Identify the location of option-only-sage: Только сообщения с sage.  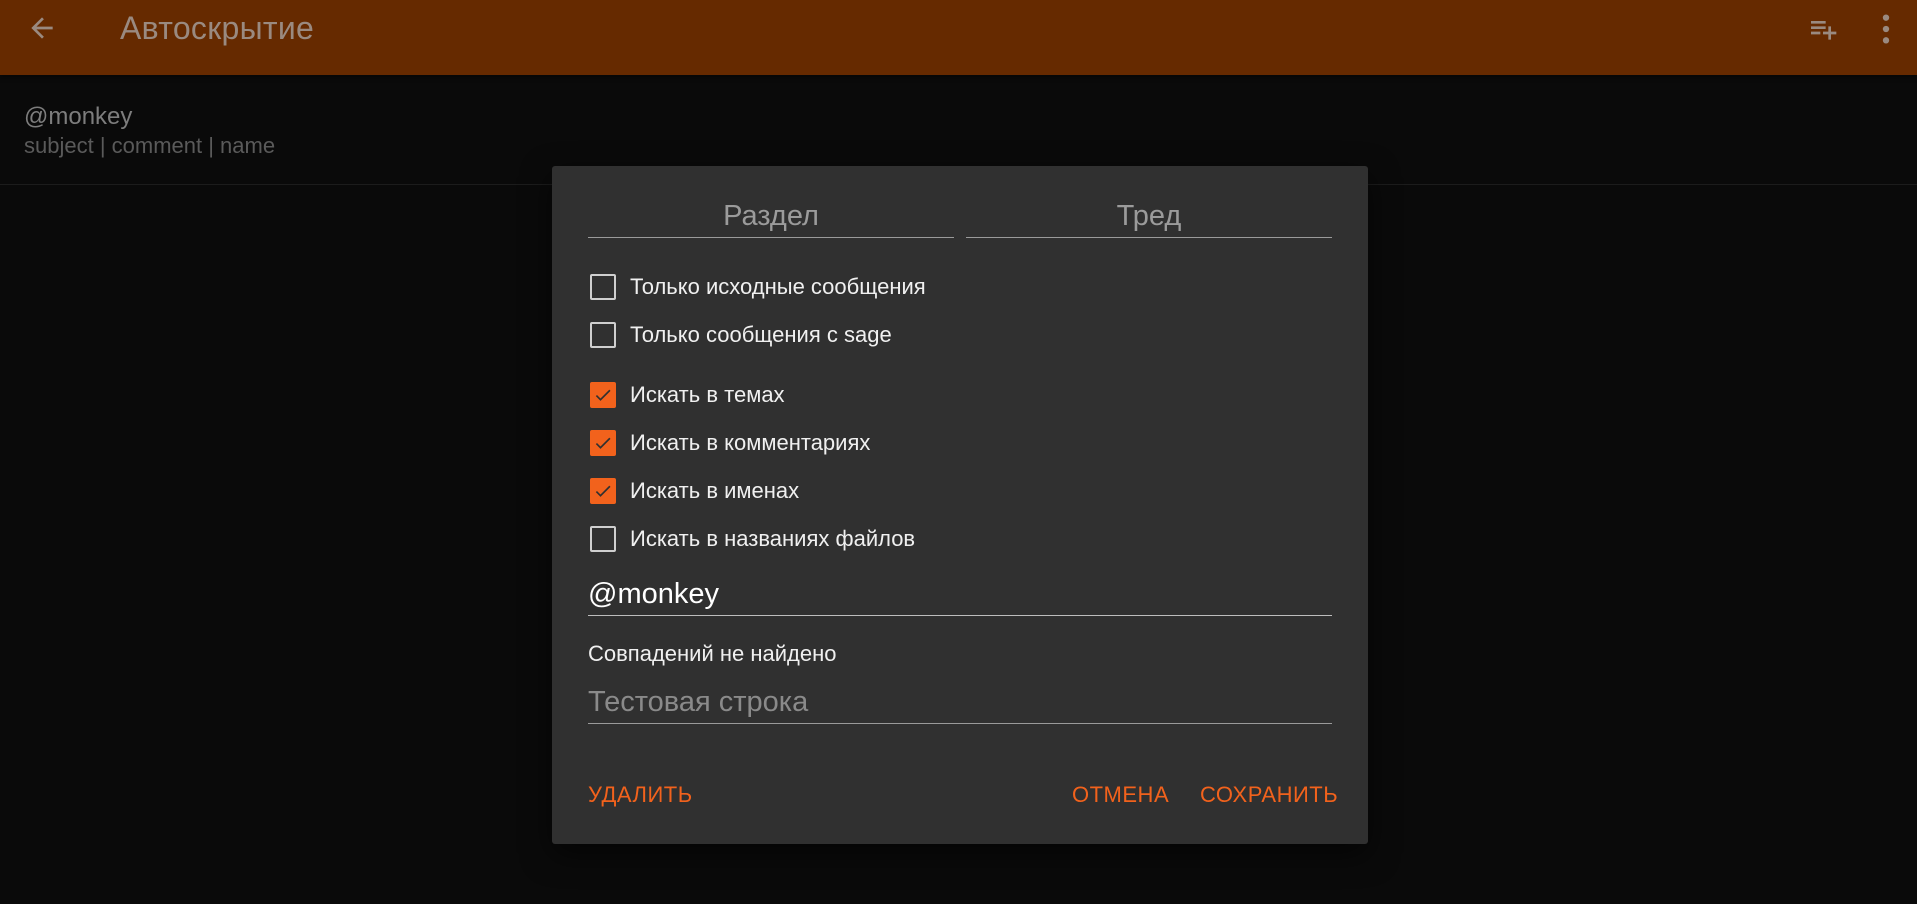
(741, 335).